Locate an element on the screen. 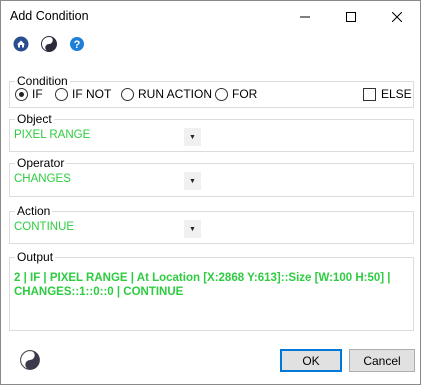 The image size is (421, 385). title-bar: Add Condition is located at coordinates (210, 16).